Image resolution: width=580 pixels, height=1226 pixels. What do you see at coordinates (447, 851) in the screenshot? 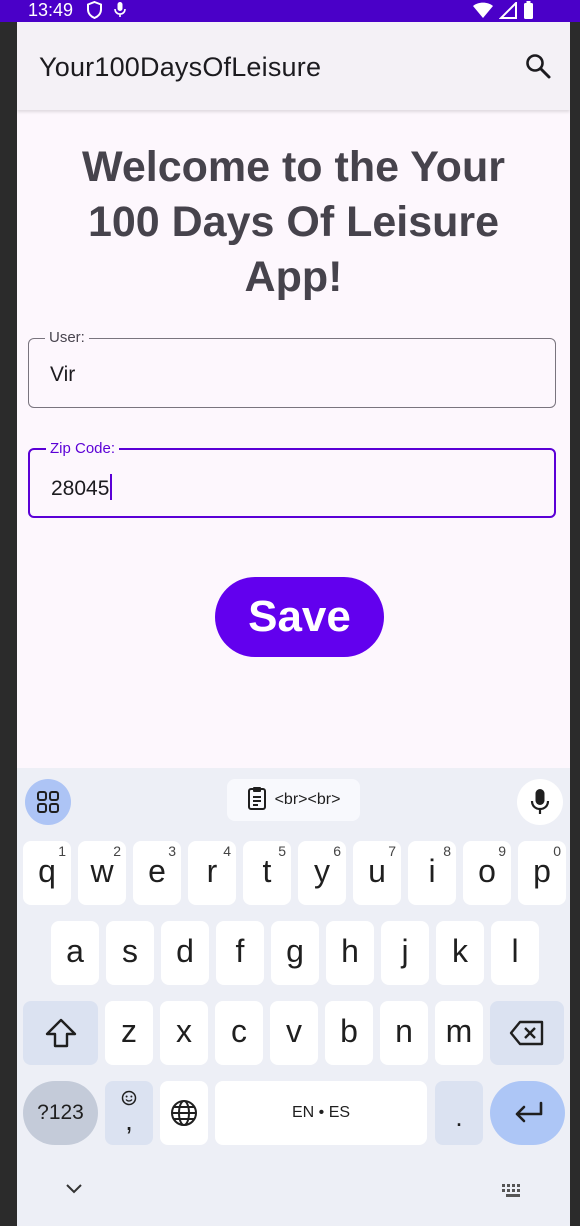
I see `key-hint: 8` at bounding box center [447, 851].